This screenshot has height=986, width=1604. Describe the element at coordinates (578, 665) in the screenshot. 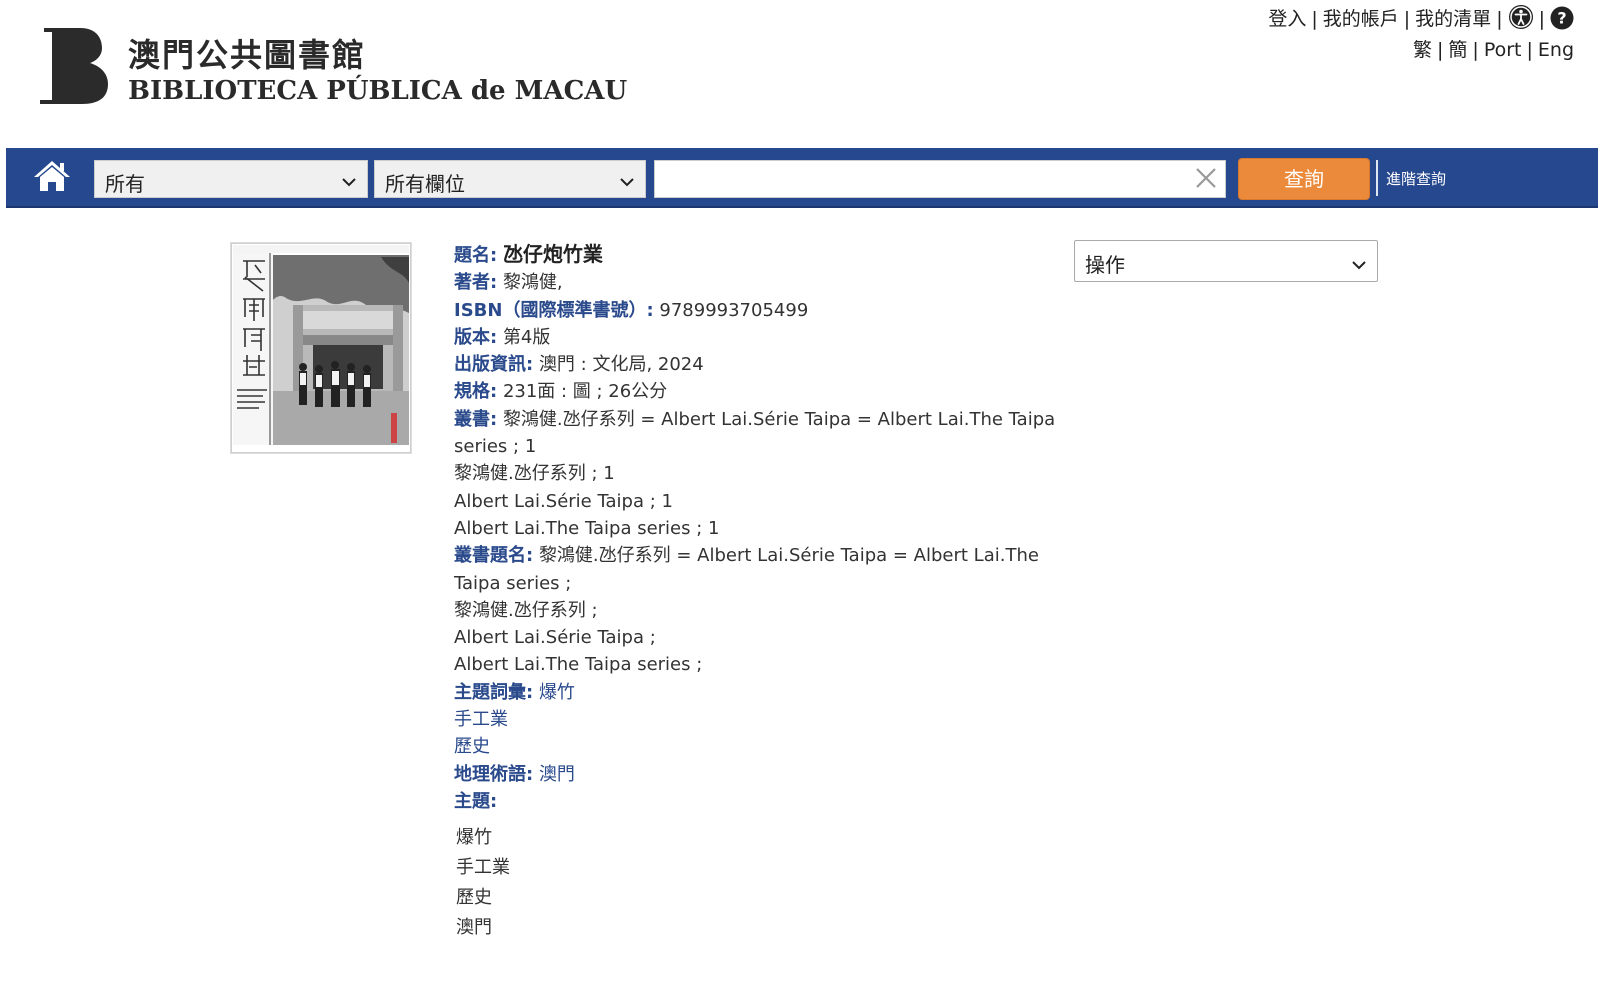

I see `series-title-line: Albert Lai.The Taipa series ;` at that location.